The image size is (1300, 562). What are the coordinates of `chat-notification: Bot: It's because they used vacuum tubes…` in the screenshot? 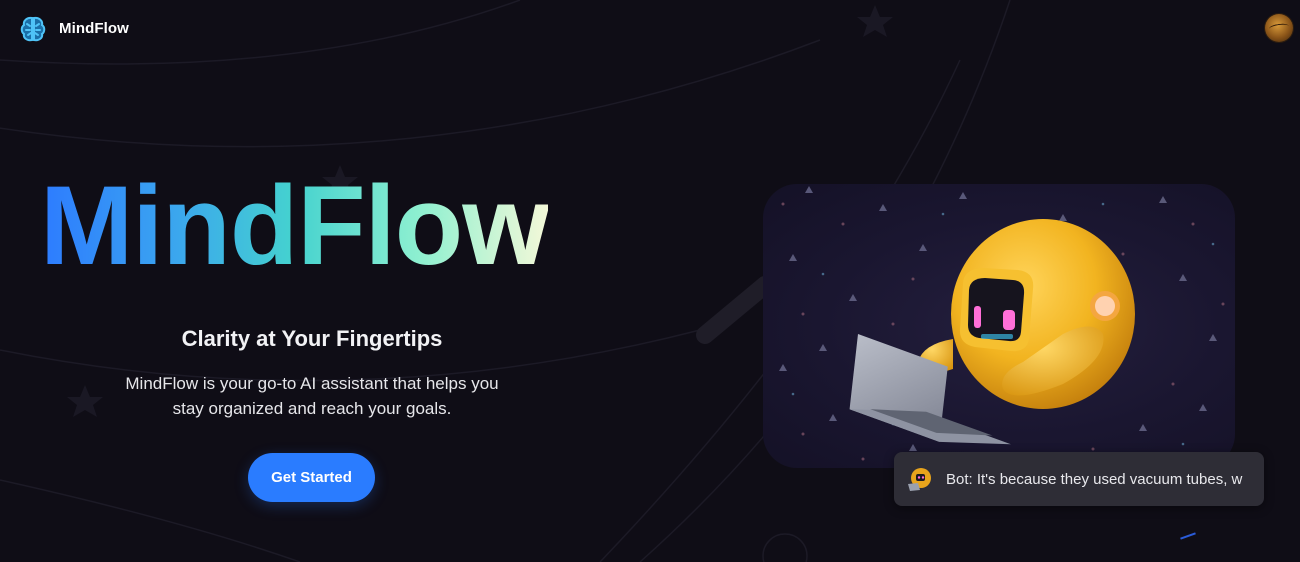 It's located at (1079, 479).